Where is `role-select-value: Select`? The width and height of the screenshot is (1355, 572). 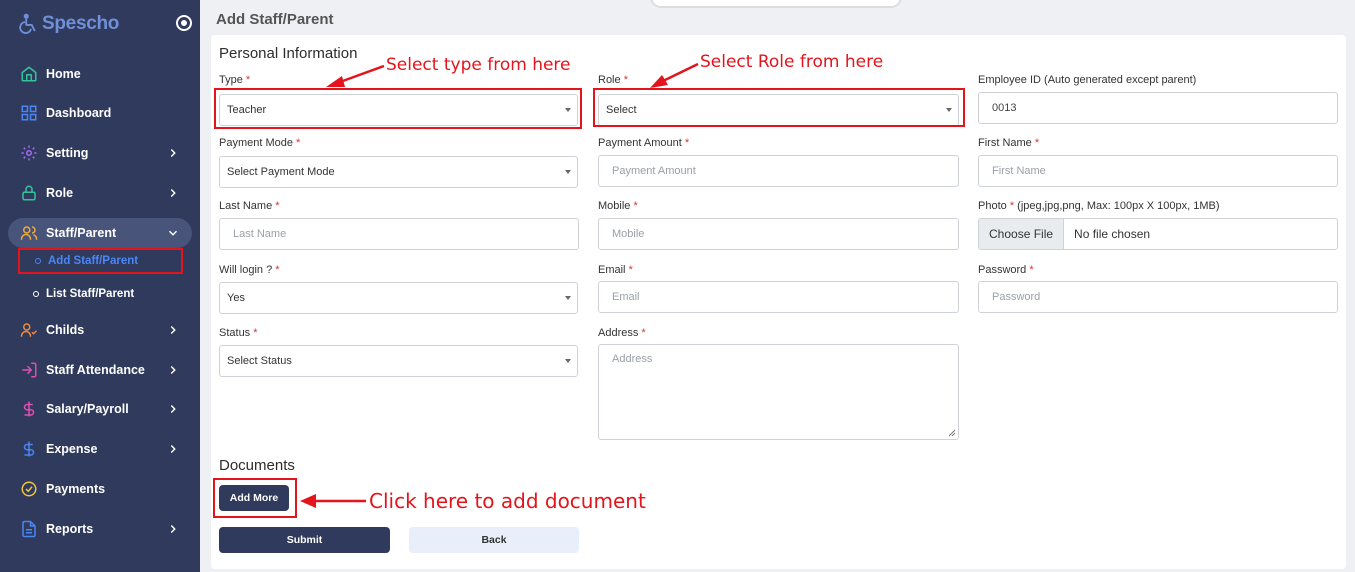 role-select-value: Select is located at coordinates (621, 110).